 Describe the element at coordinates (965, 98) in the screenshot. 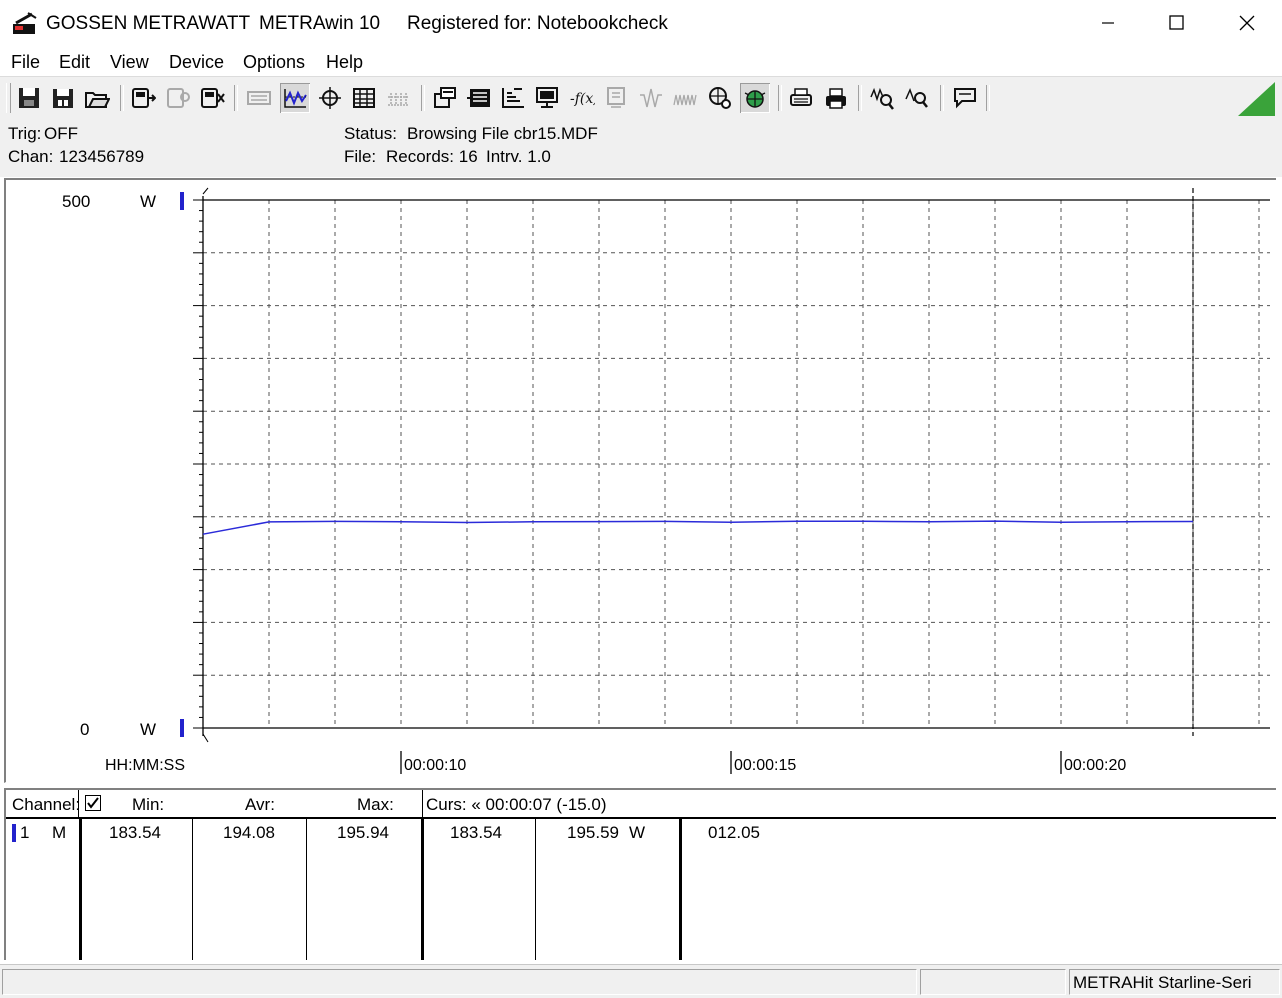

I see `comment-icon` at that location.